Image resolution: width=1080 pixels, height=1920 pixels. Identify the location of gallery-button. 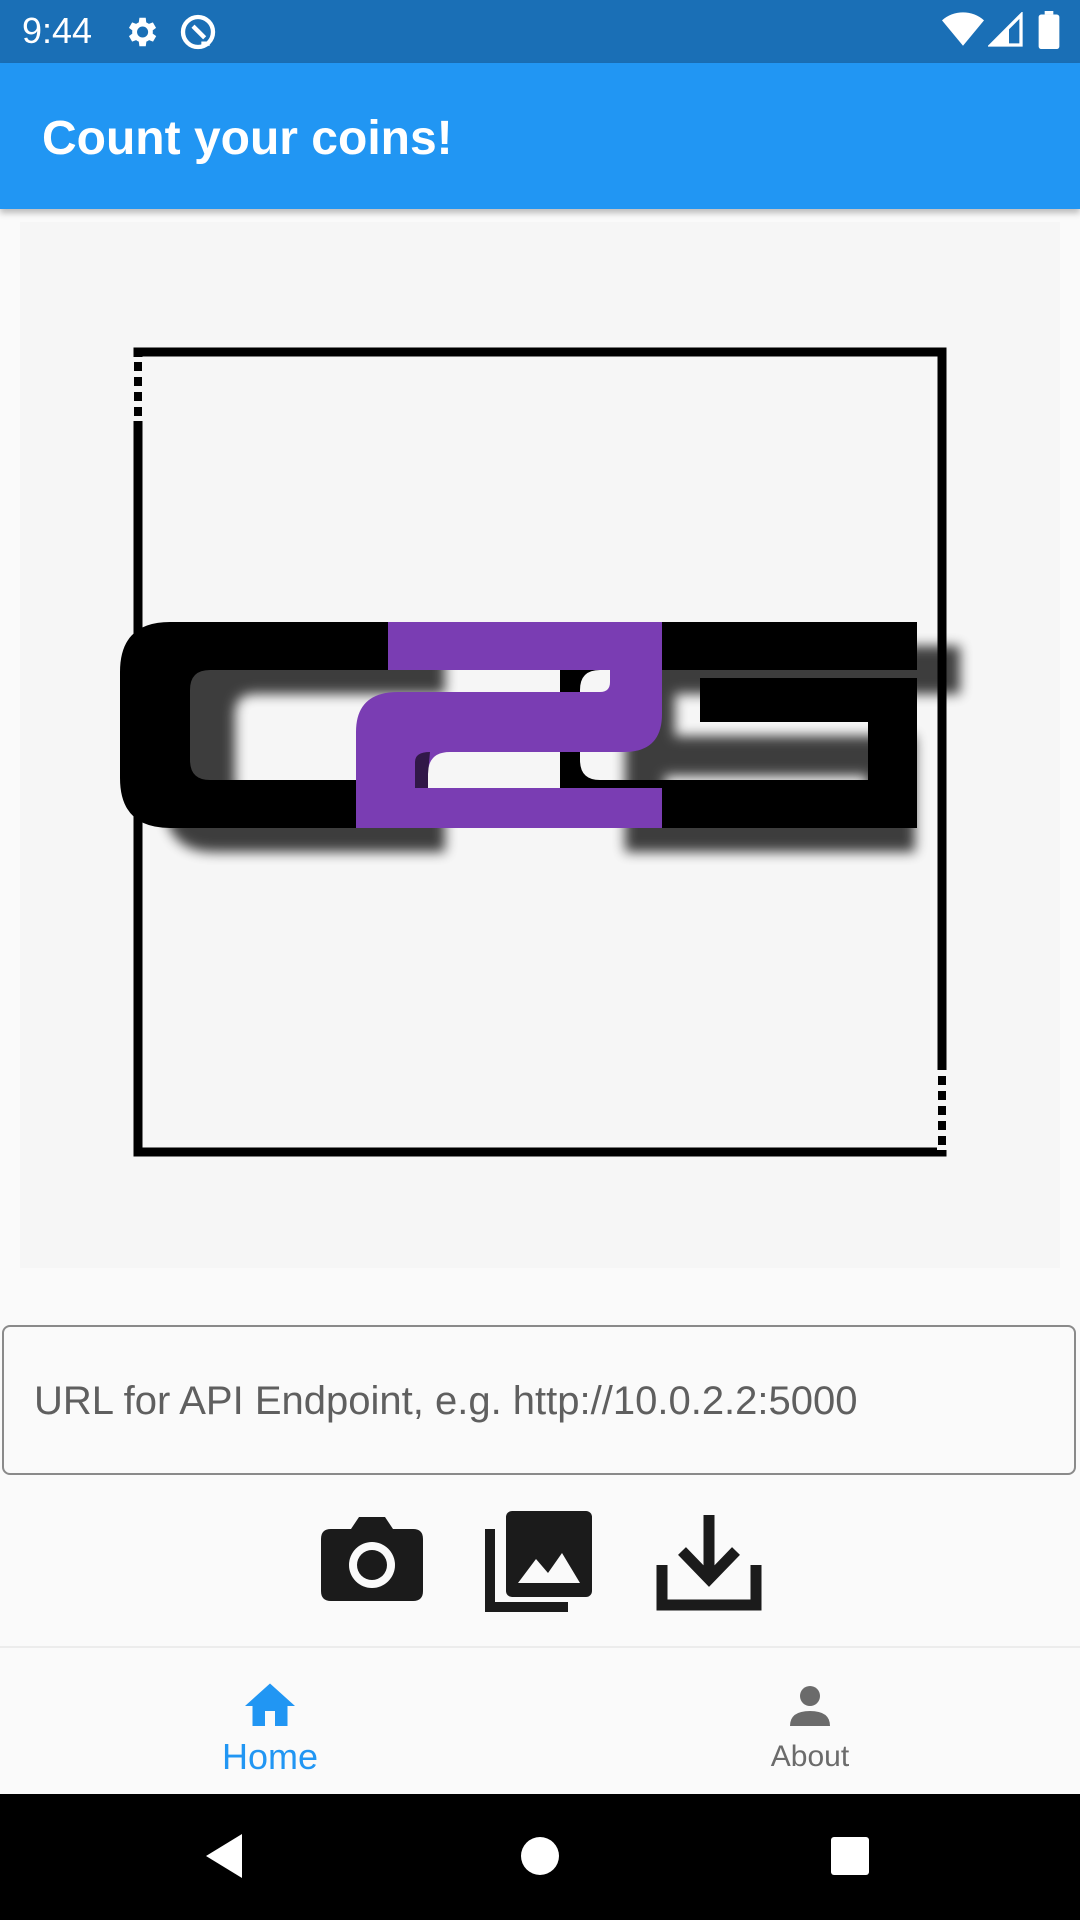
(539, 1560).